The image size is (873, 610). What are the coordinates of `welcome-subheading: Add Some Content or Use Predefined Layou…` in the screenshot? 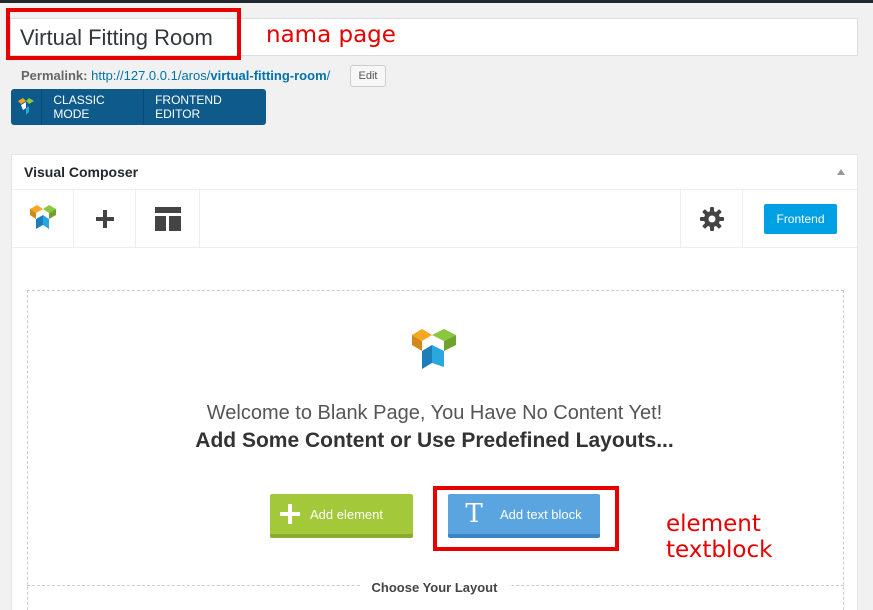 It's located at (434, 440).